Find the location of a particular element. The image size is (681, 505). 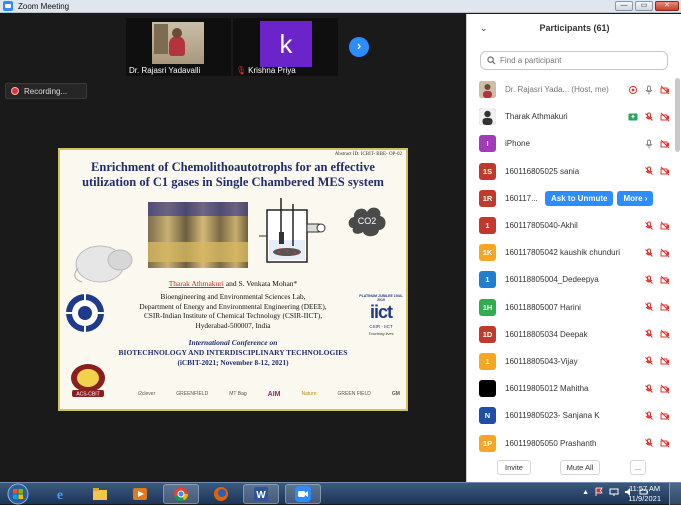

window-title: Zoom Meeting is located at coordinates (44, 6).